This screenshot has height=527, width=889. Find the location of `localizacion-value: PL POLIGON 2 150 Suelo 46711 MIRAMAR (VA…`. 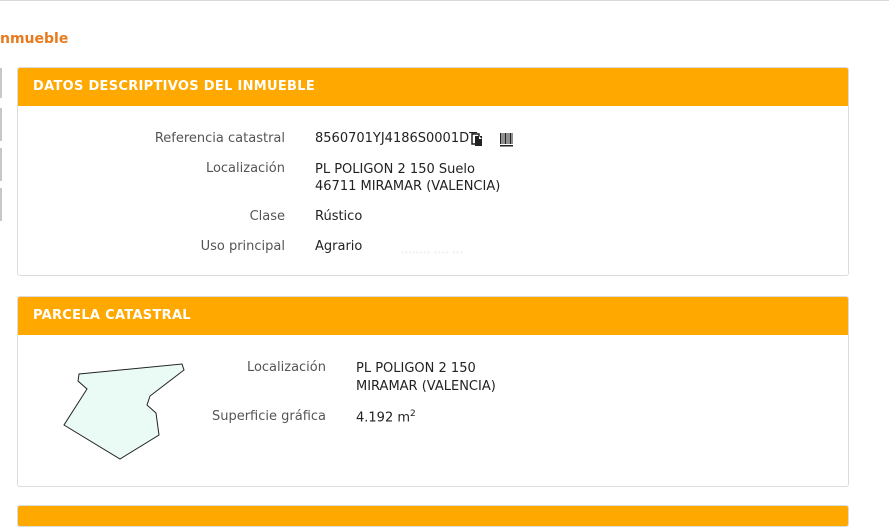

localizacion-value: PL POLIGON 2 150 Suelo 46711 MIRAMAR (VA… is located at coordinates (408, 178).